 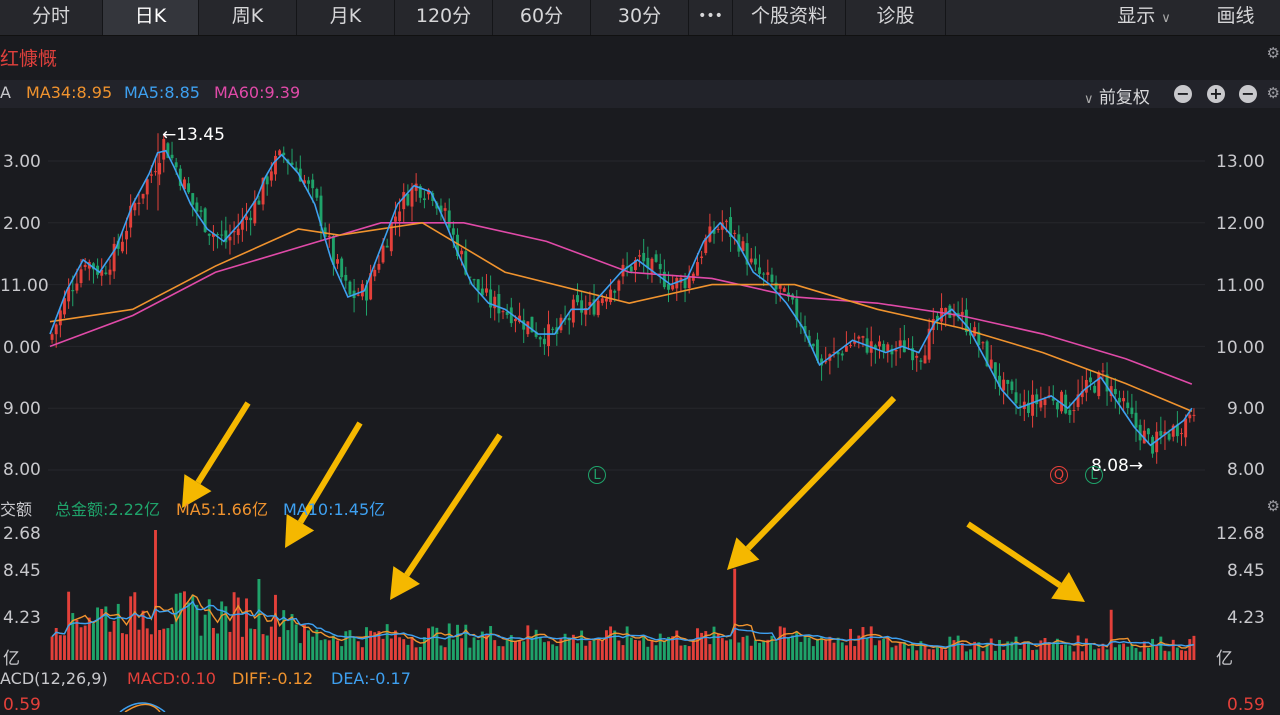 I want to click on macd-prefix: ACD(12,26,9), so click(x=54, y=678).